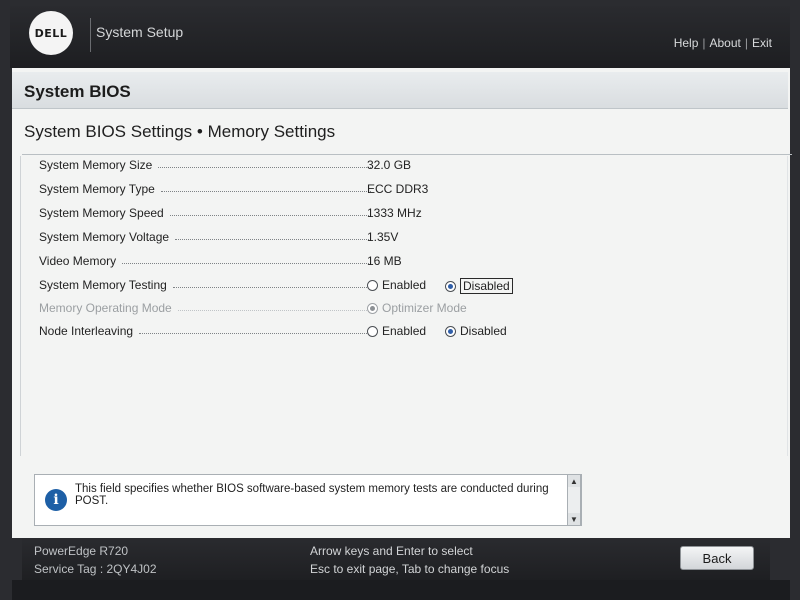  Describe the element at coordinates (410, 569) in the screenshot. I see `key-hint-line: Esc to exit page, Tab to change focus` at that location.